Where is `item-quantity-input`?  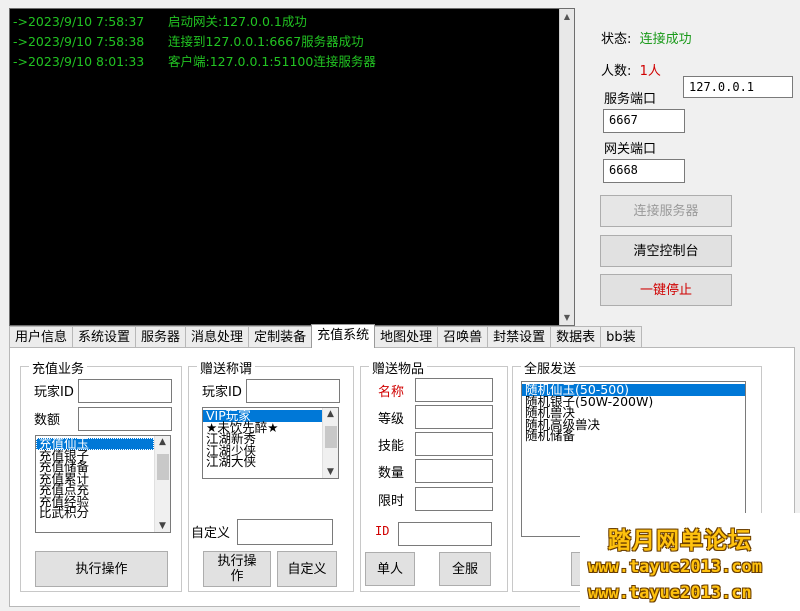 item-quantity-input is located at coordinates (454, 471).